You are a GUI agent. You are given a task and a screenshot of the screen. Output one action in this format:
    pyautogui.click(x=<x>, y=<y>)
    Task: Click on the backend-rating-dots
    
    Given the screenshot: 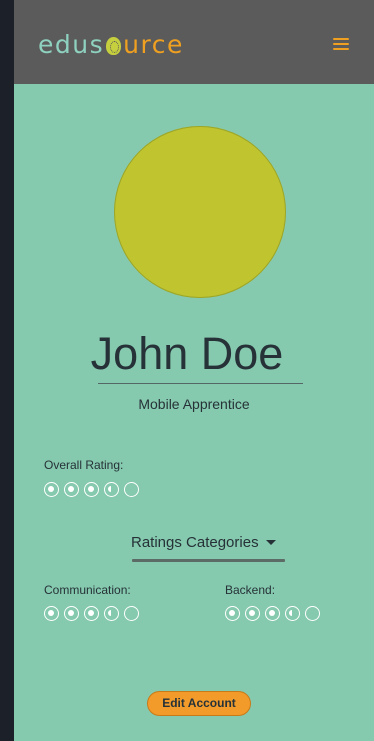 What is the action you would take?
    pyautogui.click(x=272, y=613)
    